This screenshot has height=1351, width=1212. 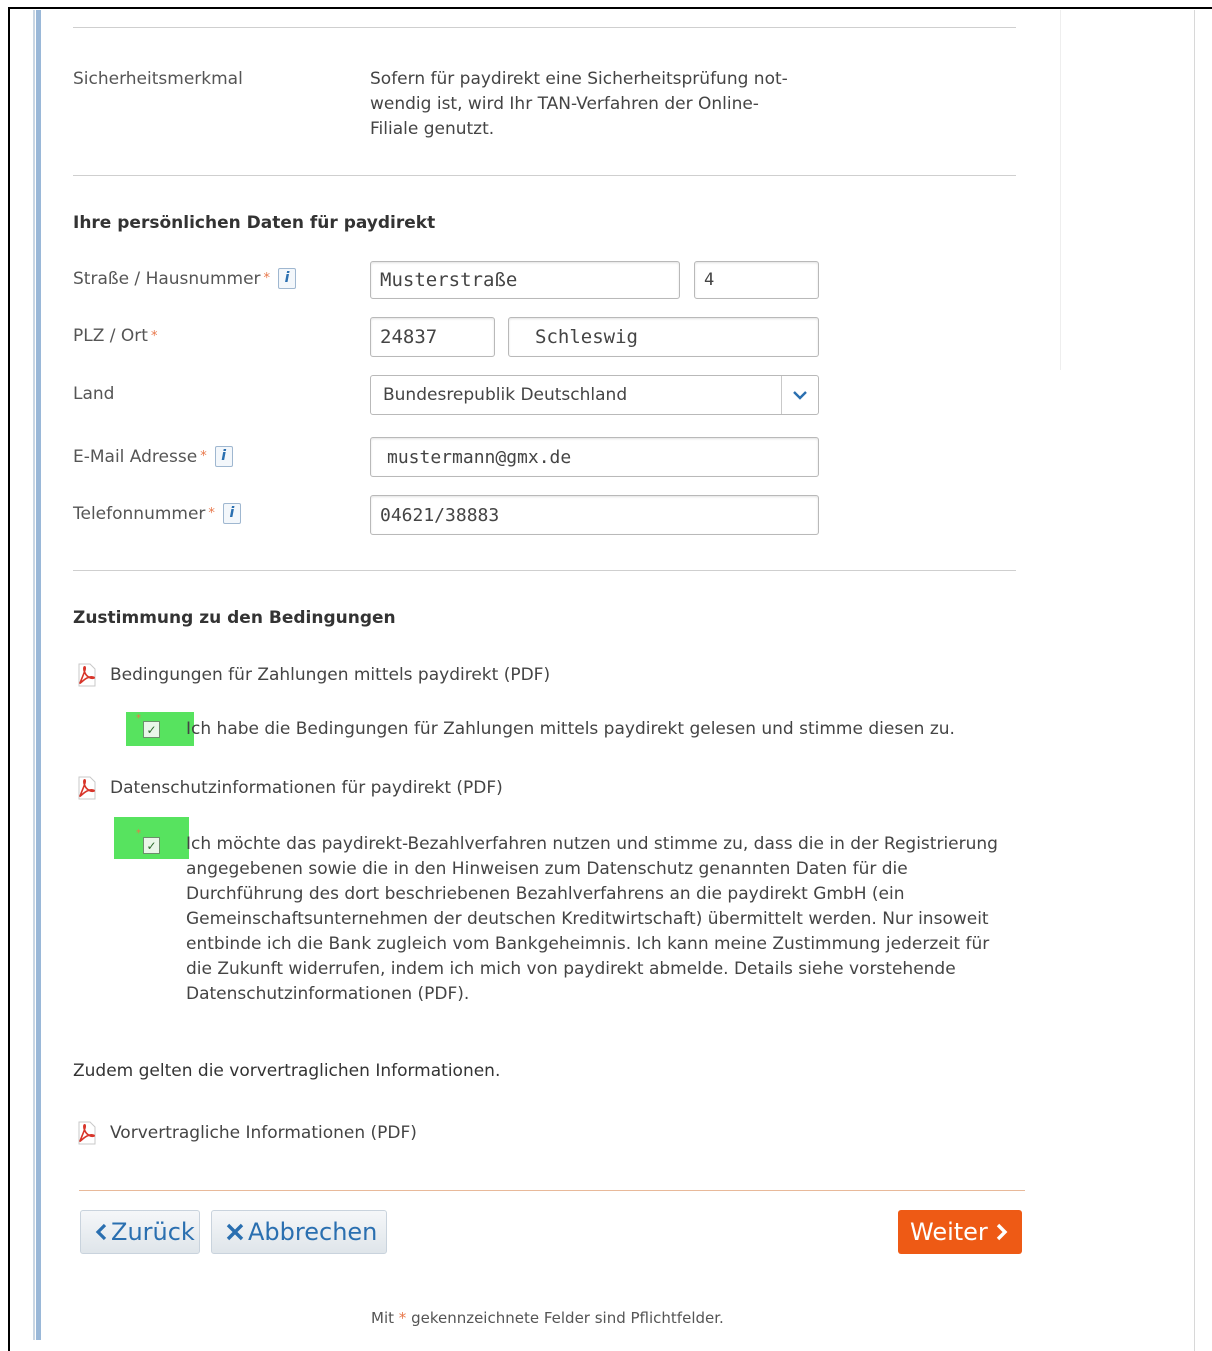 What do you see at coordinates (254, 223) in the screenshot?
I see `personal-data-heading: Ihre persönlichen Daten für paydirekt` at bounding box center [254, 223].